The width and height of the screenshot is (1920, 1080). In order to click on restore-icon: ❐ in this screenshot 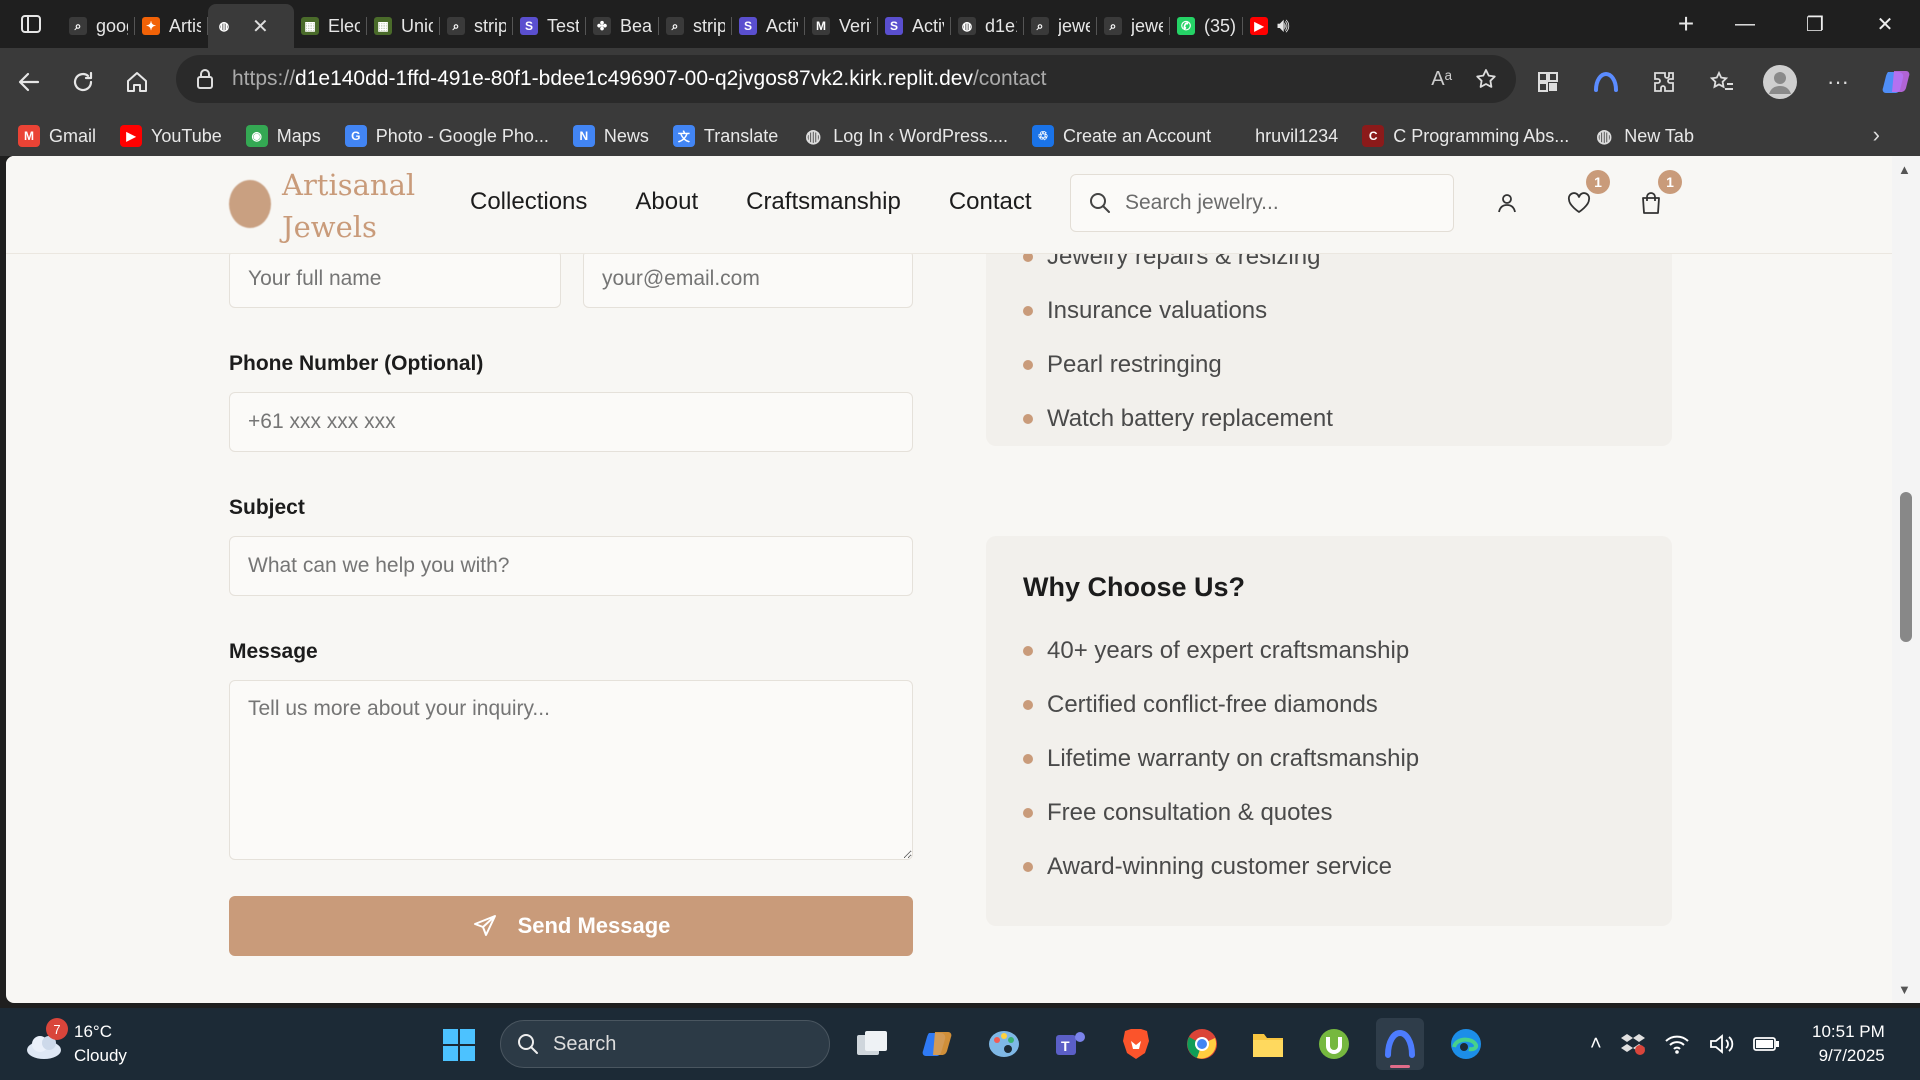, I will do `click(1815, 24)`.